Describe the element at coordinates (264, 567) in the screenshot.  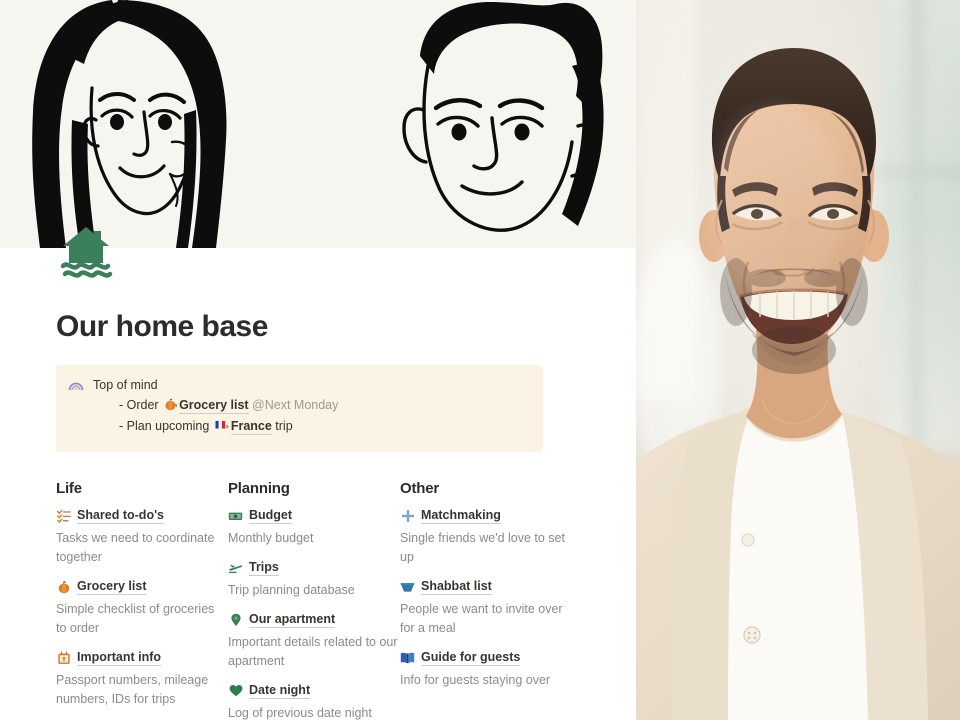
I see `page-link-label: Trips` at that location.